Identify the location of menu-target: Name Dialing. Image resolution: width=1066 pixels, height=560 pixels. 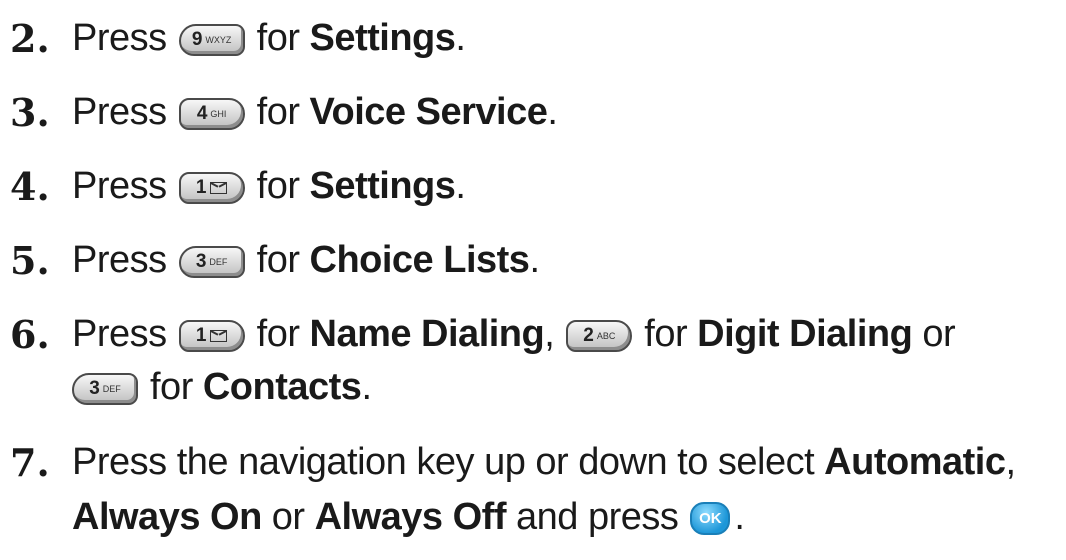
(427, 334).